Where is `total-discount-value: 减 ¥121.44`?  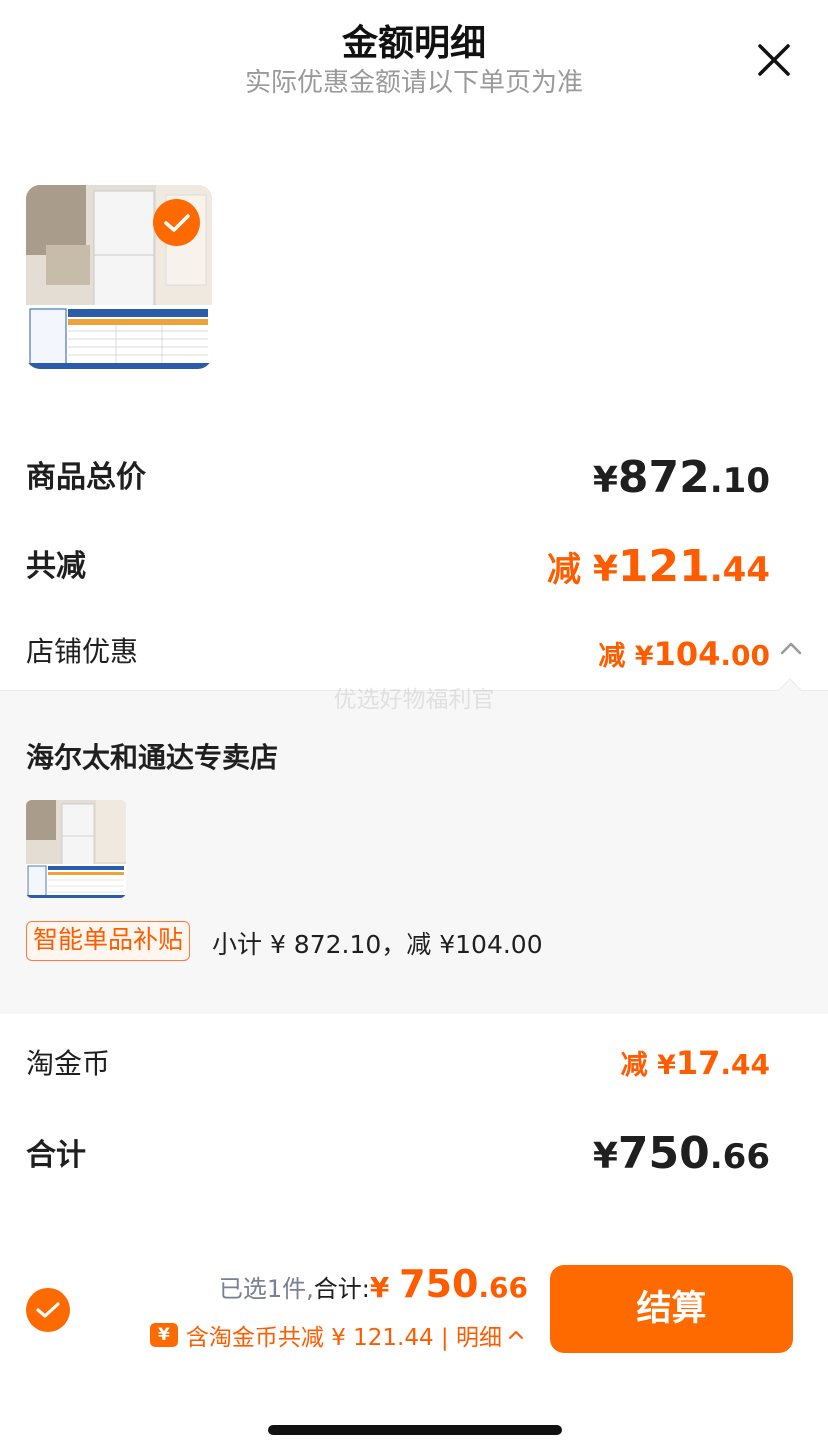
total-discount-value: 减 ¥121.44 is located at coordinates (658, 566).